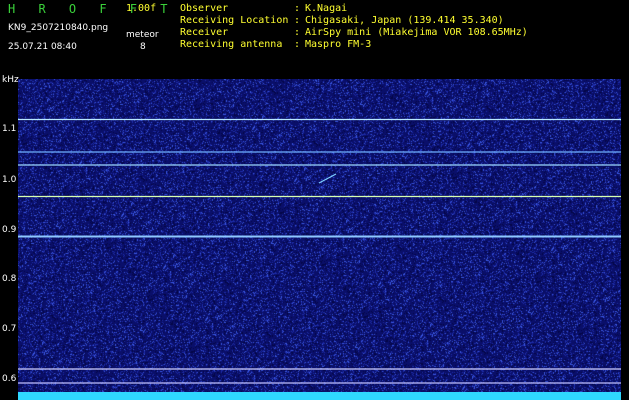 This screenshot has height=400, width=629. I want to click on y-tick-label: 0.7, so click(9, 329).